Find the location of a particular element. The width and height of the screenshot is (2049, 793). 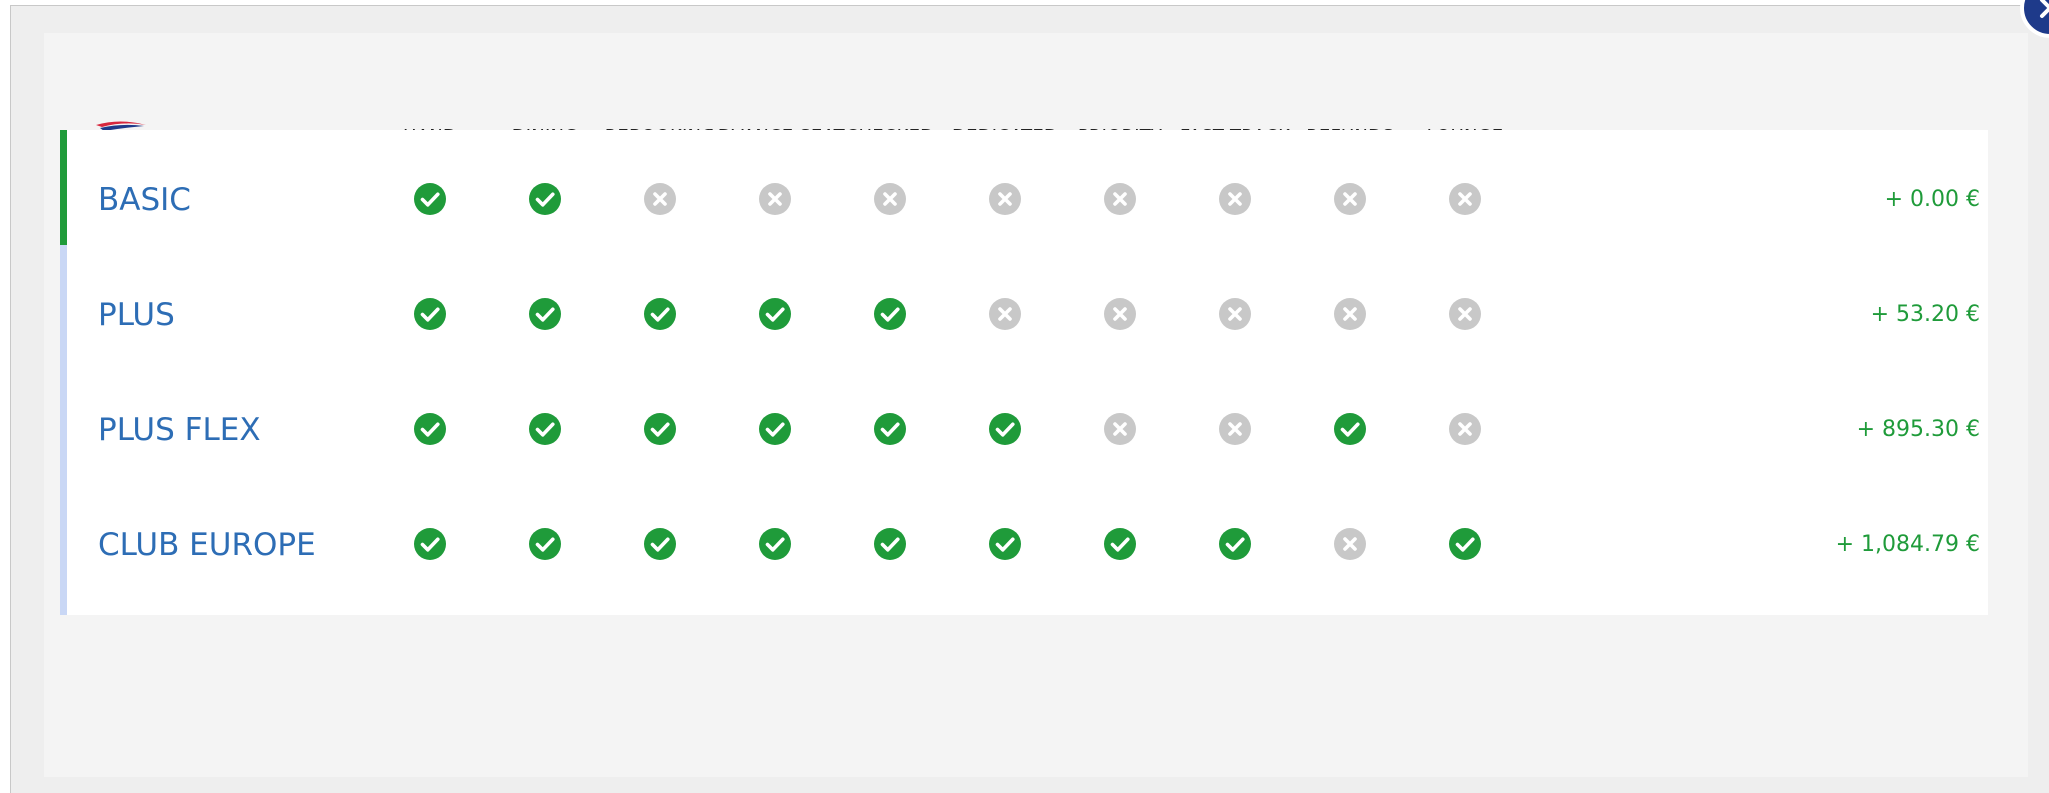

fare-price: + 0.00 € is located at coordinates (1932, 199).